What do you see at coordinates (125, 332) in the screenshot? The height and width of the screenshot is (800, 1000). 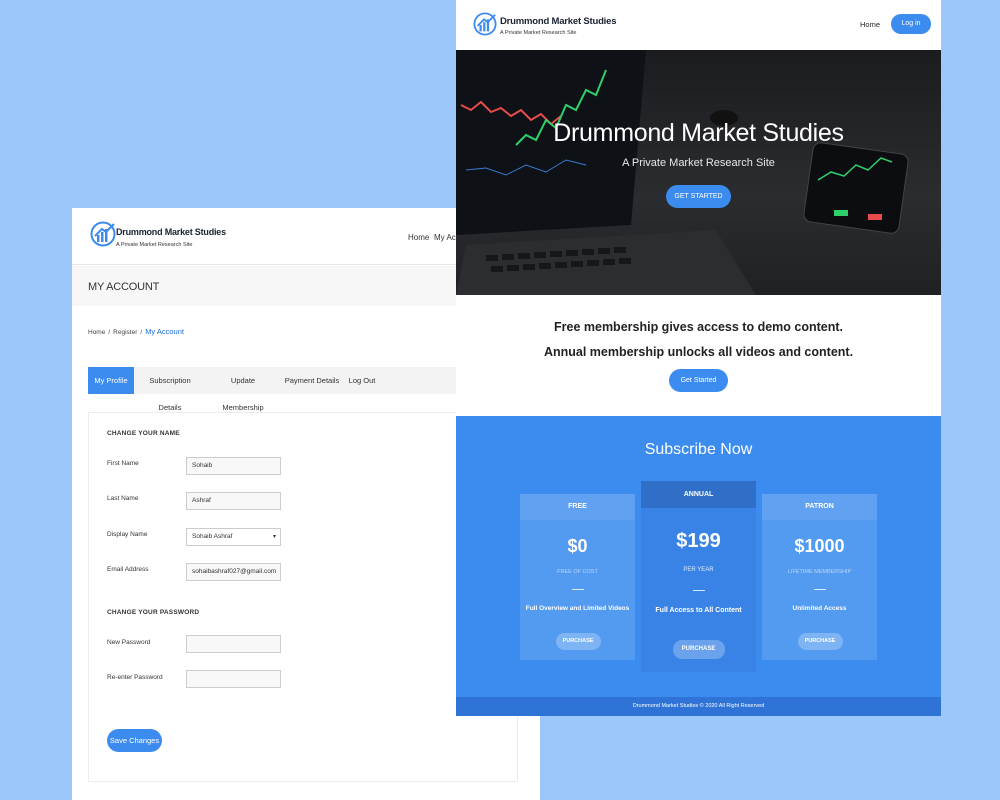 I see `breadcrumb-register: Register` at bounding box center [125, 332].